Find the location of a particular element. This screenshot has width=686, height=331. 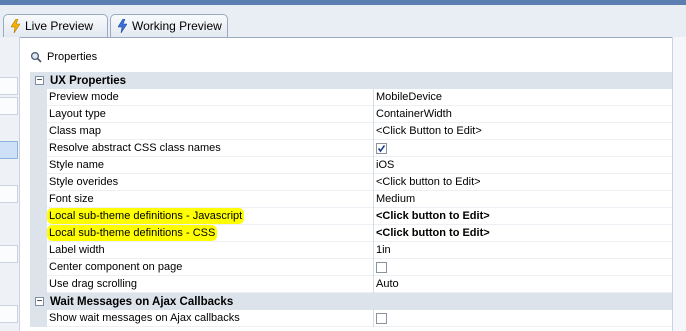

property-row: Layout type ContainerWidth is located at coordinates (351, 114).